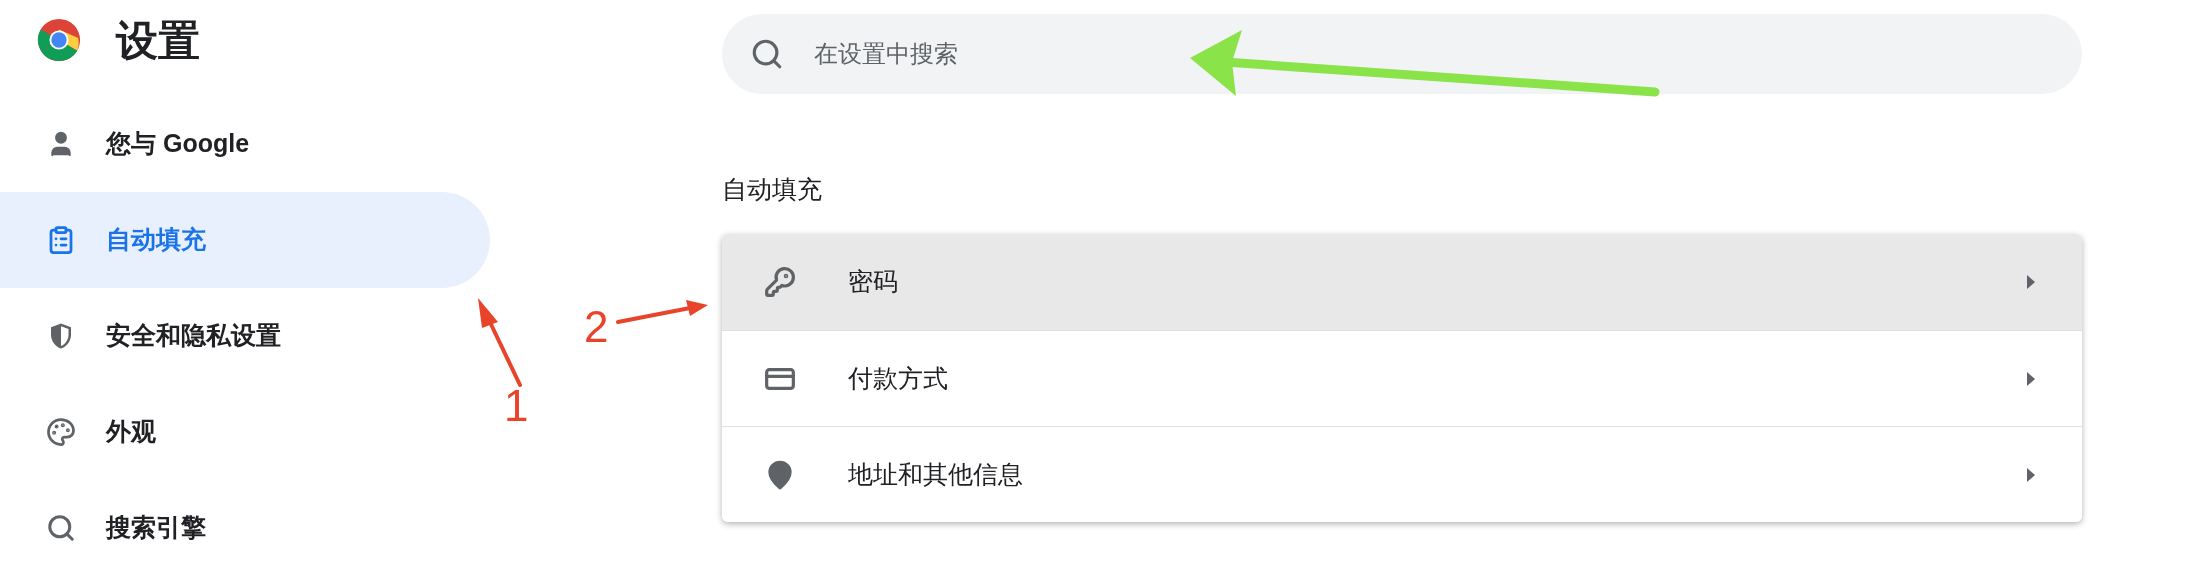 This screenshot has width=2210, height=576. What do you see at coordinates (772, 189) in the screenshot?
I see `section-heading: 自动填充` at bounding box center [772, 189].